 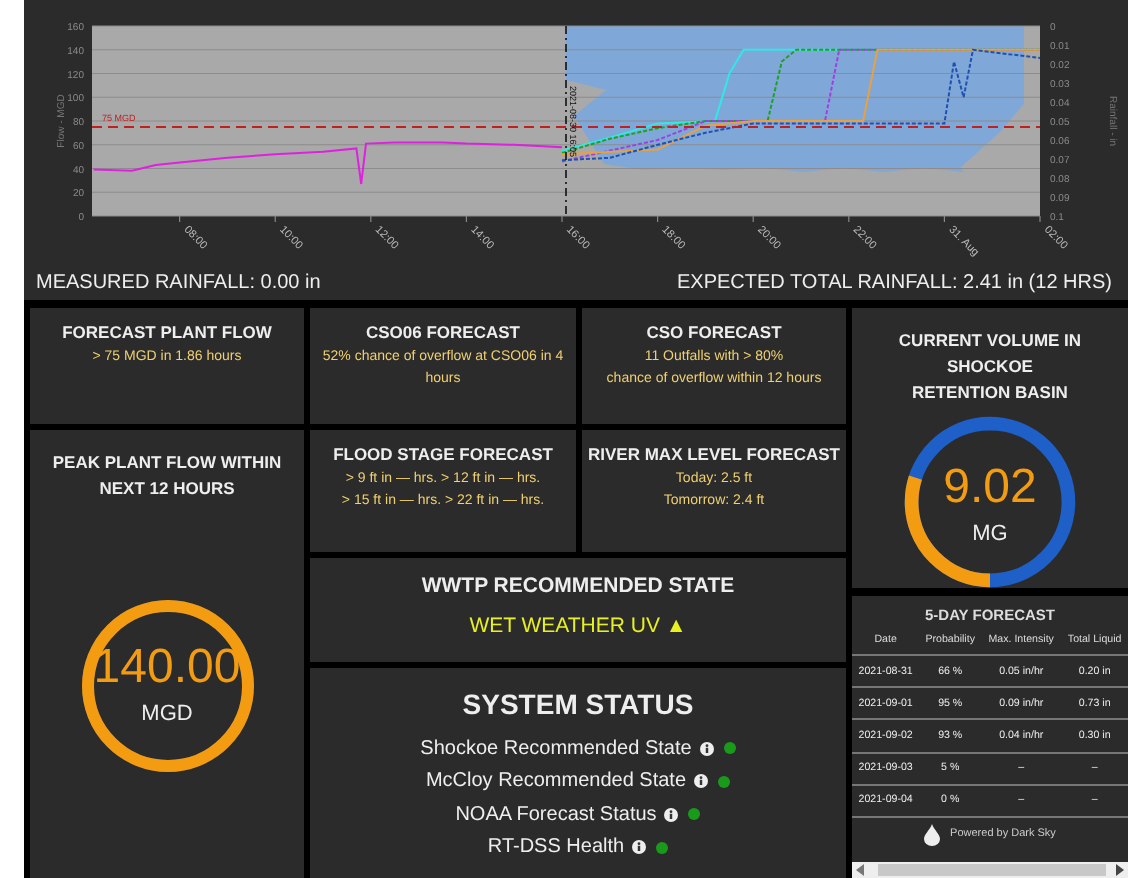 I want to click on scroll-left-icon, so click(x=861, y=870).